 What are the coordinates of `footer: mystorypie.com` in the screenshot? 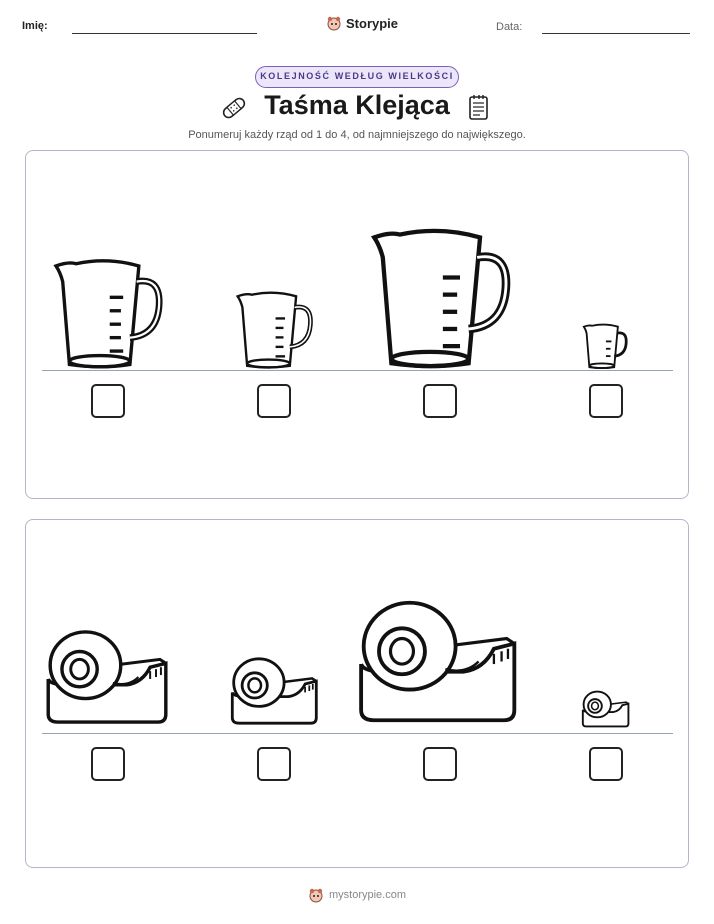 It's located at (357, 895).